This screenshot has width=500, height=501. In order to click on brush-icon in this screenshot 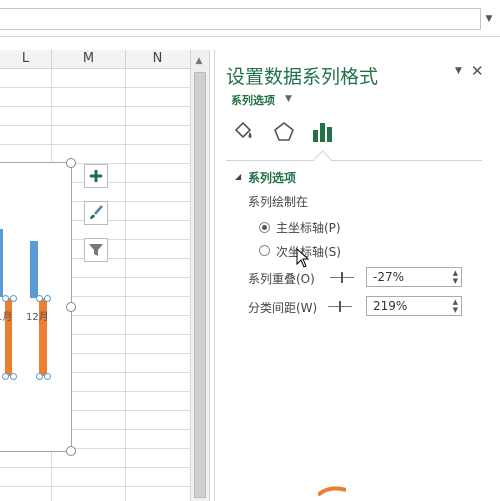, I will do `click(96, 212)`.